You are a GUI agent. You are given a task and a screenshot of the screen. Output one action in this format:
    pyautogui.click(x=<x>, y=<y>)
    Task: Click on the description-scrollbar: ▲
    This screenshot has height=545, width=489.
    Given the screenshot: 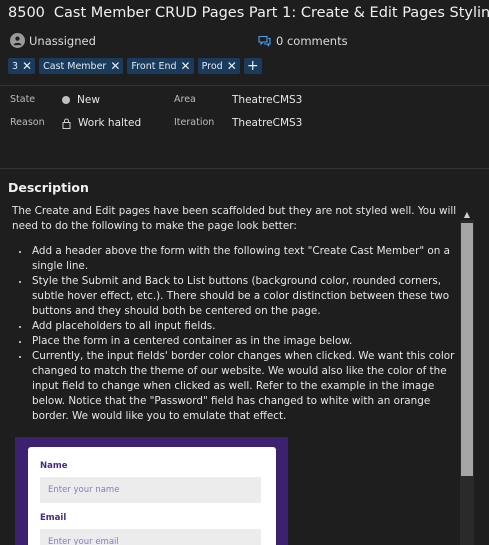 What is the action you would take?
    pyautogui.click(x=467, y=376)
    